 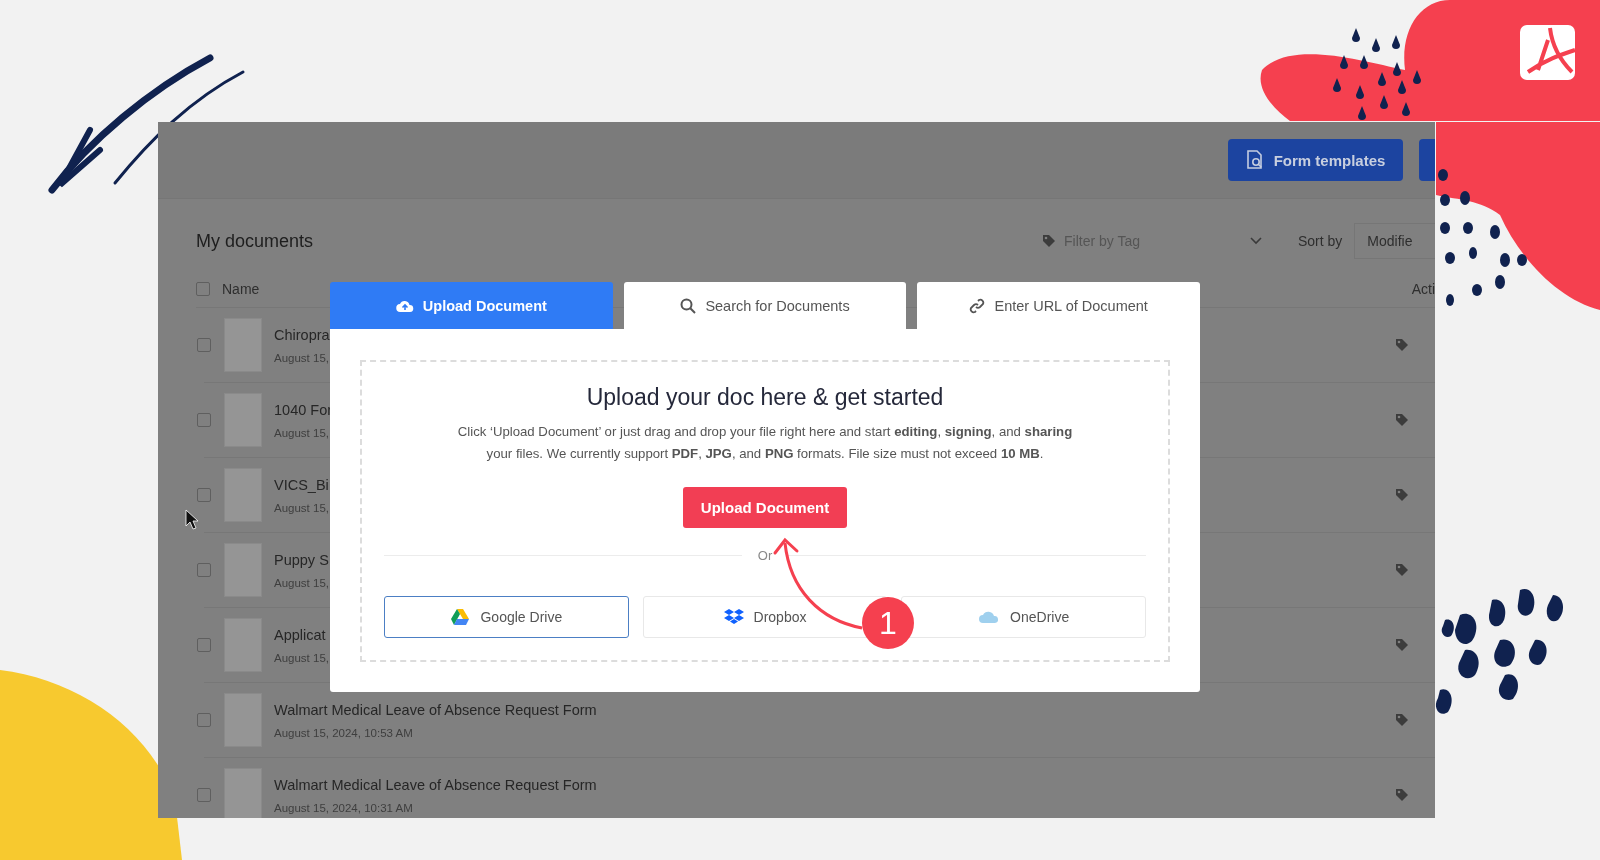 I want to click on column-header: Name, so click(x=241, y=289).